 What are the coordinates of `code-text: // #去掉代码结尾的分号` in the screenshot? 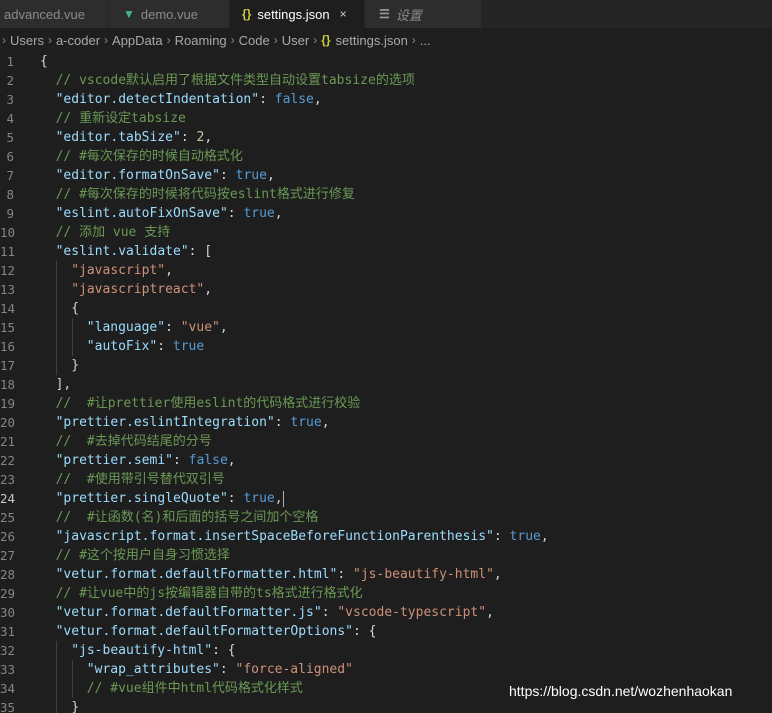 It's located at (134, 441).